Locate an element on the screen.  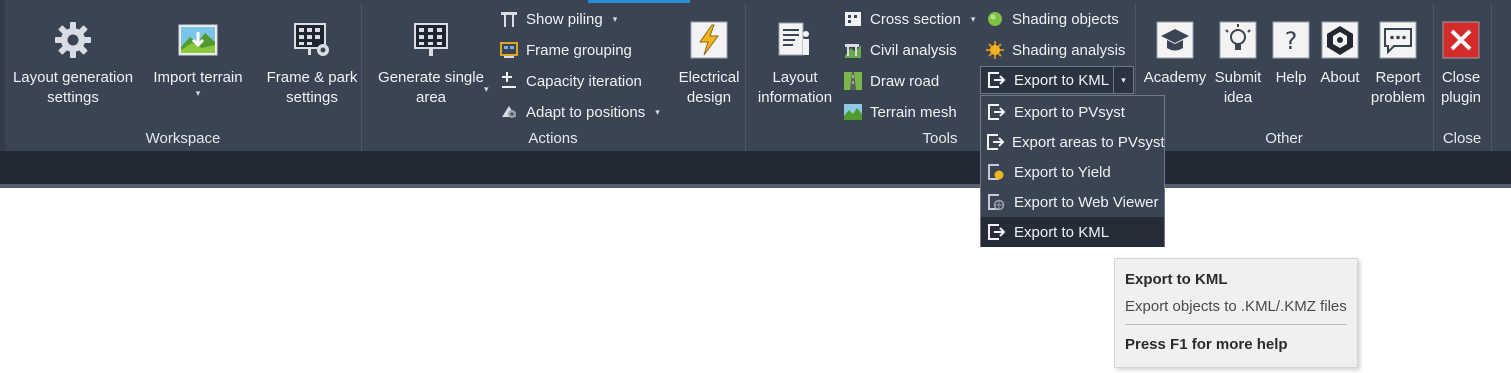
panel-label-close: Close is located at coordinates (1462, 138).